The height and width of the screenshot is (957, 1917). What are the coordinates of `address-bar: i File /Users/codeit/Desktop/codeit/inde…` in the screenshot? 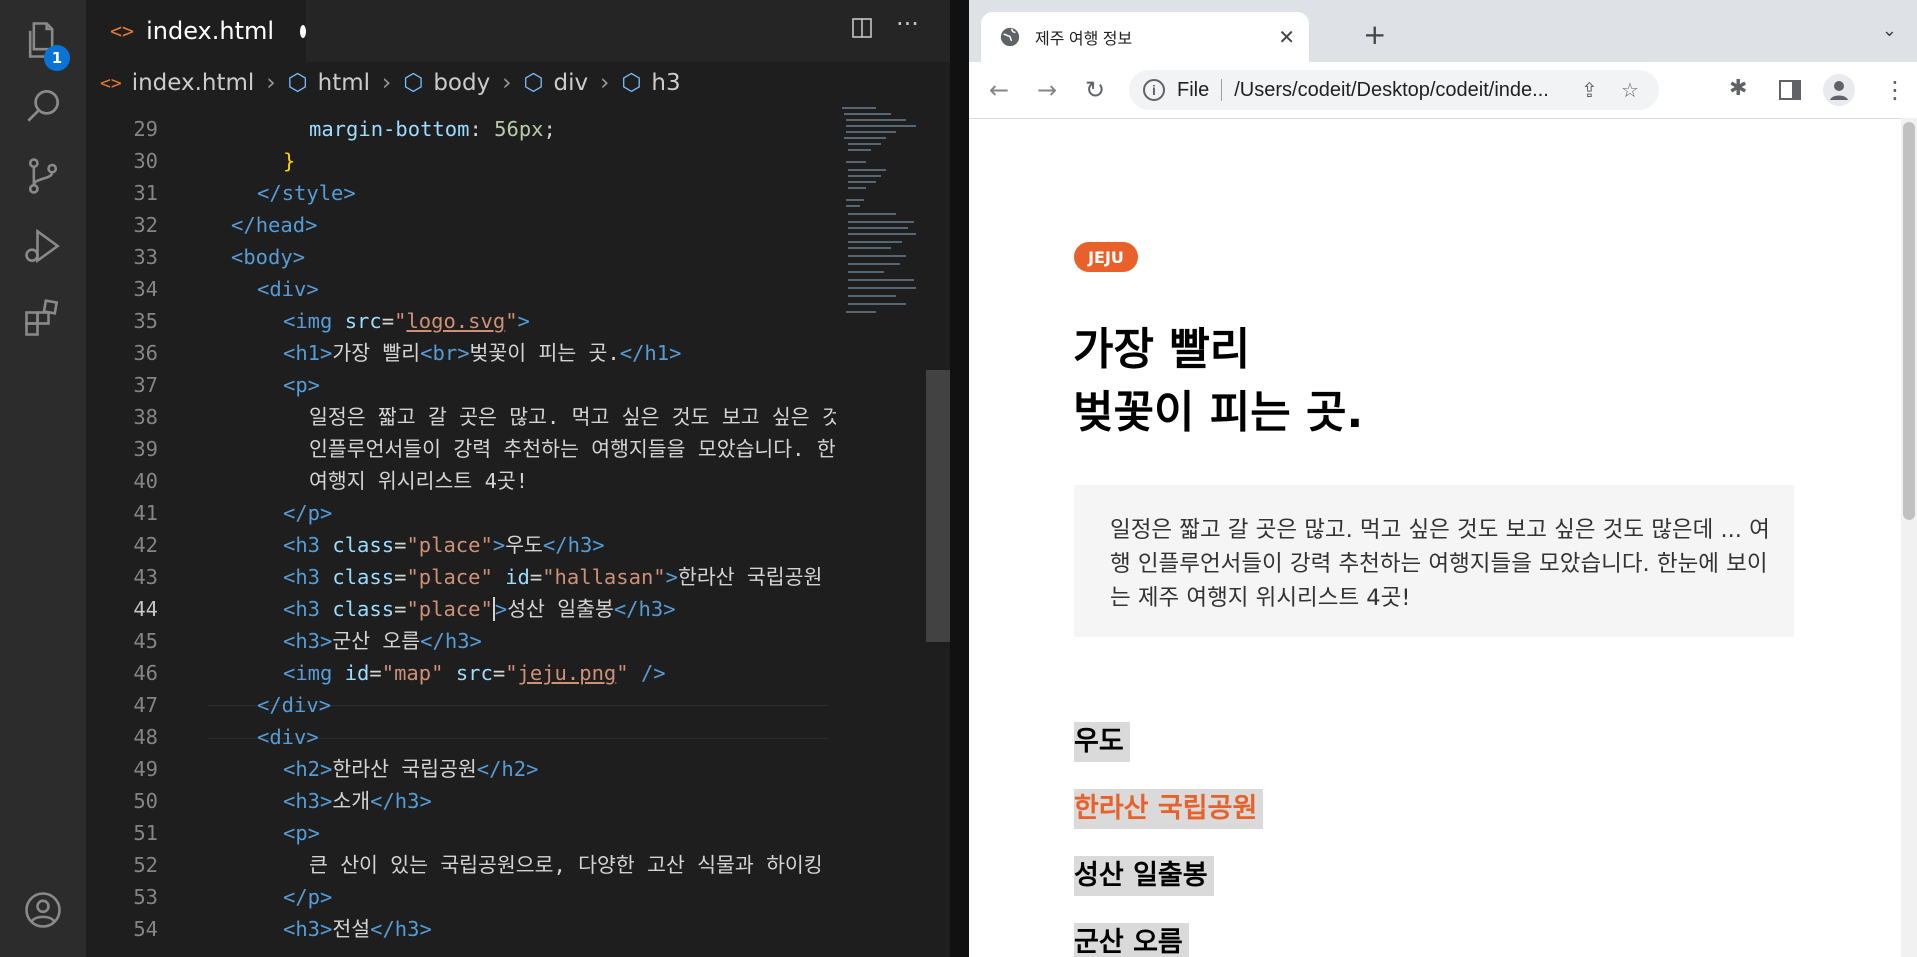 It's located at (1394, 90).